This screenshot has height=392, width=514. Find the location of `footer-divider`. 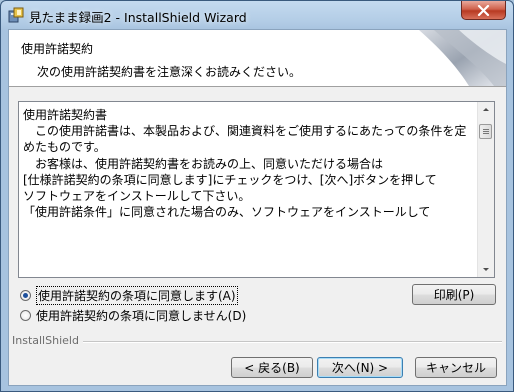

footer-divider is located at coordinates (292, 342).